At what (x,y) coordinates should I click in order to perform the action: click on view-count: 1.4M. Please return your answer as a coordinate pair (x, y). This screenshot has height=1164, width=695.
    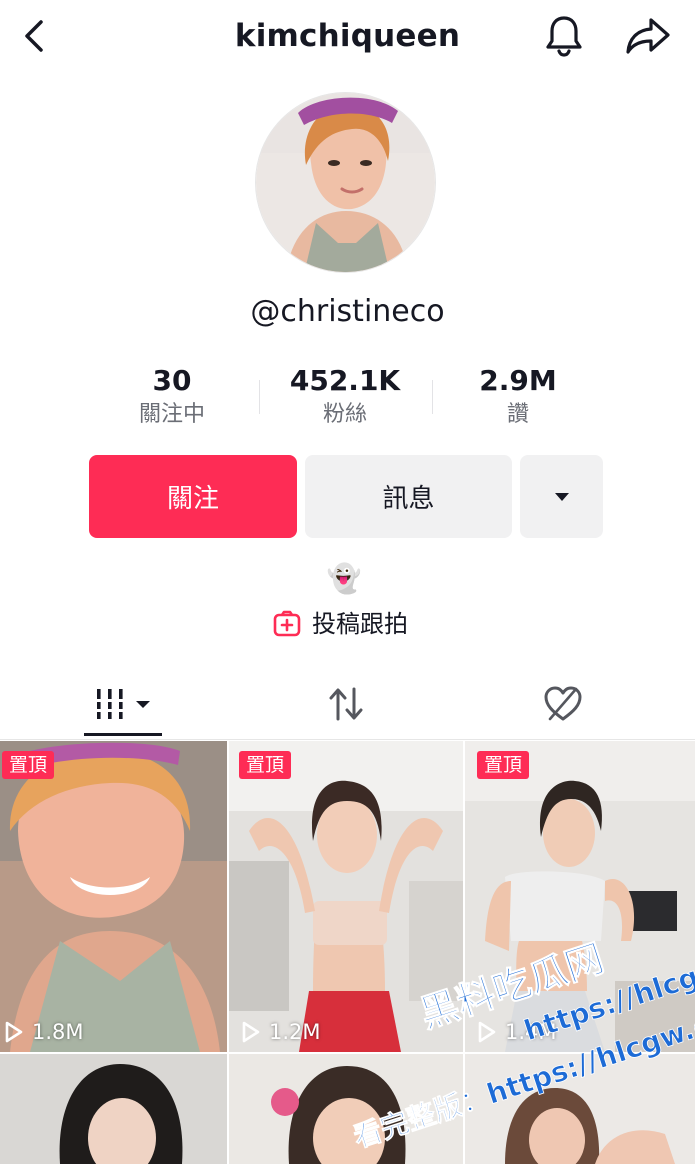
    Looking at the image, I should click on (517, 1032).